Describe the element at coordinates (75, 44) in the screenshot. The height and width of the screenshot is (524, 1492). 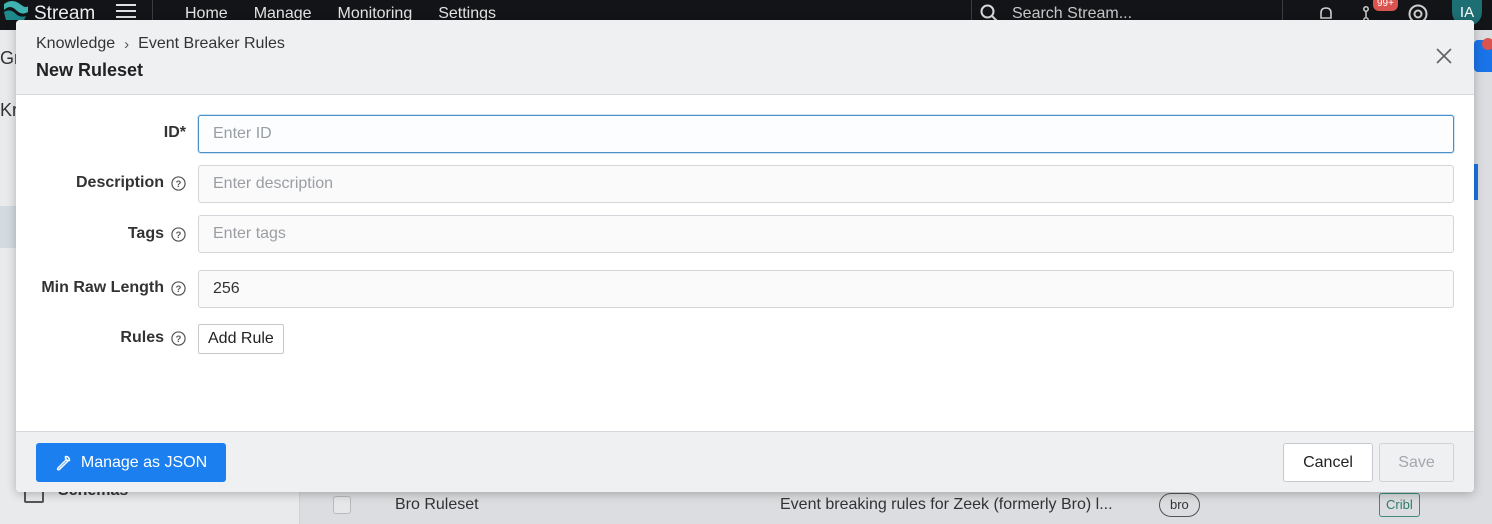
I see `breadcrumb-knowledge: Knowledge` at that location.